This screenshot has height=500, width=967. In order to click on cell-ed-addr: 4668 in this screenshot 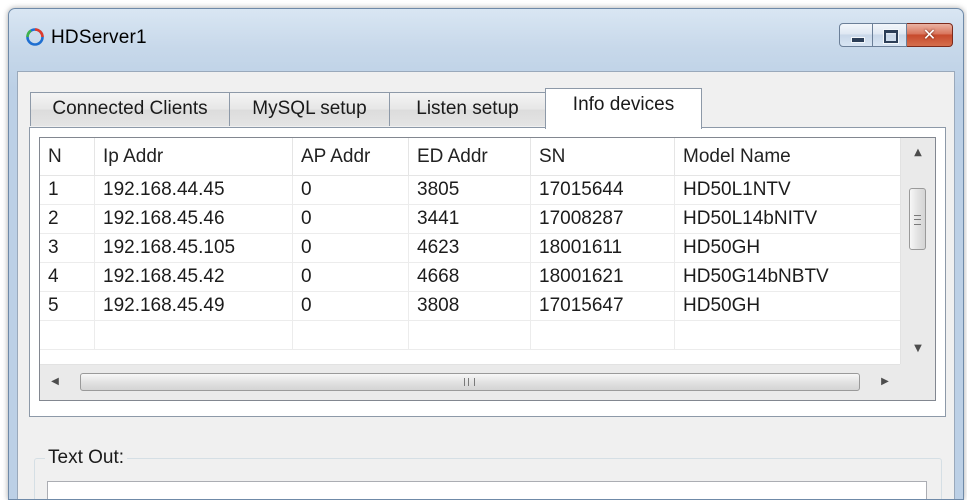, I will do `click(470, 277)`.